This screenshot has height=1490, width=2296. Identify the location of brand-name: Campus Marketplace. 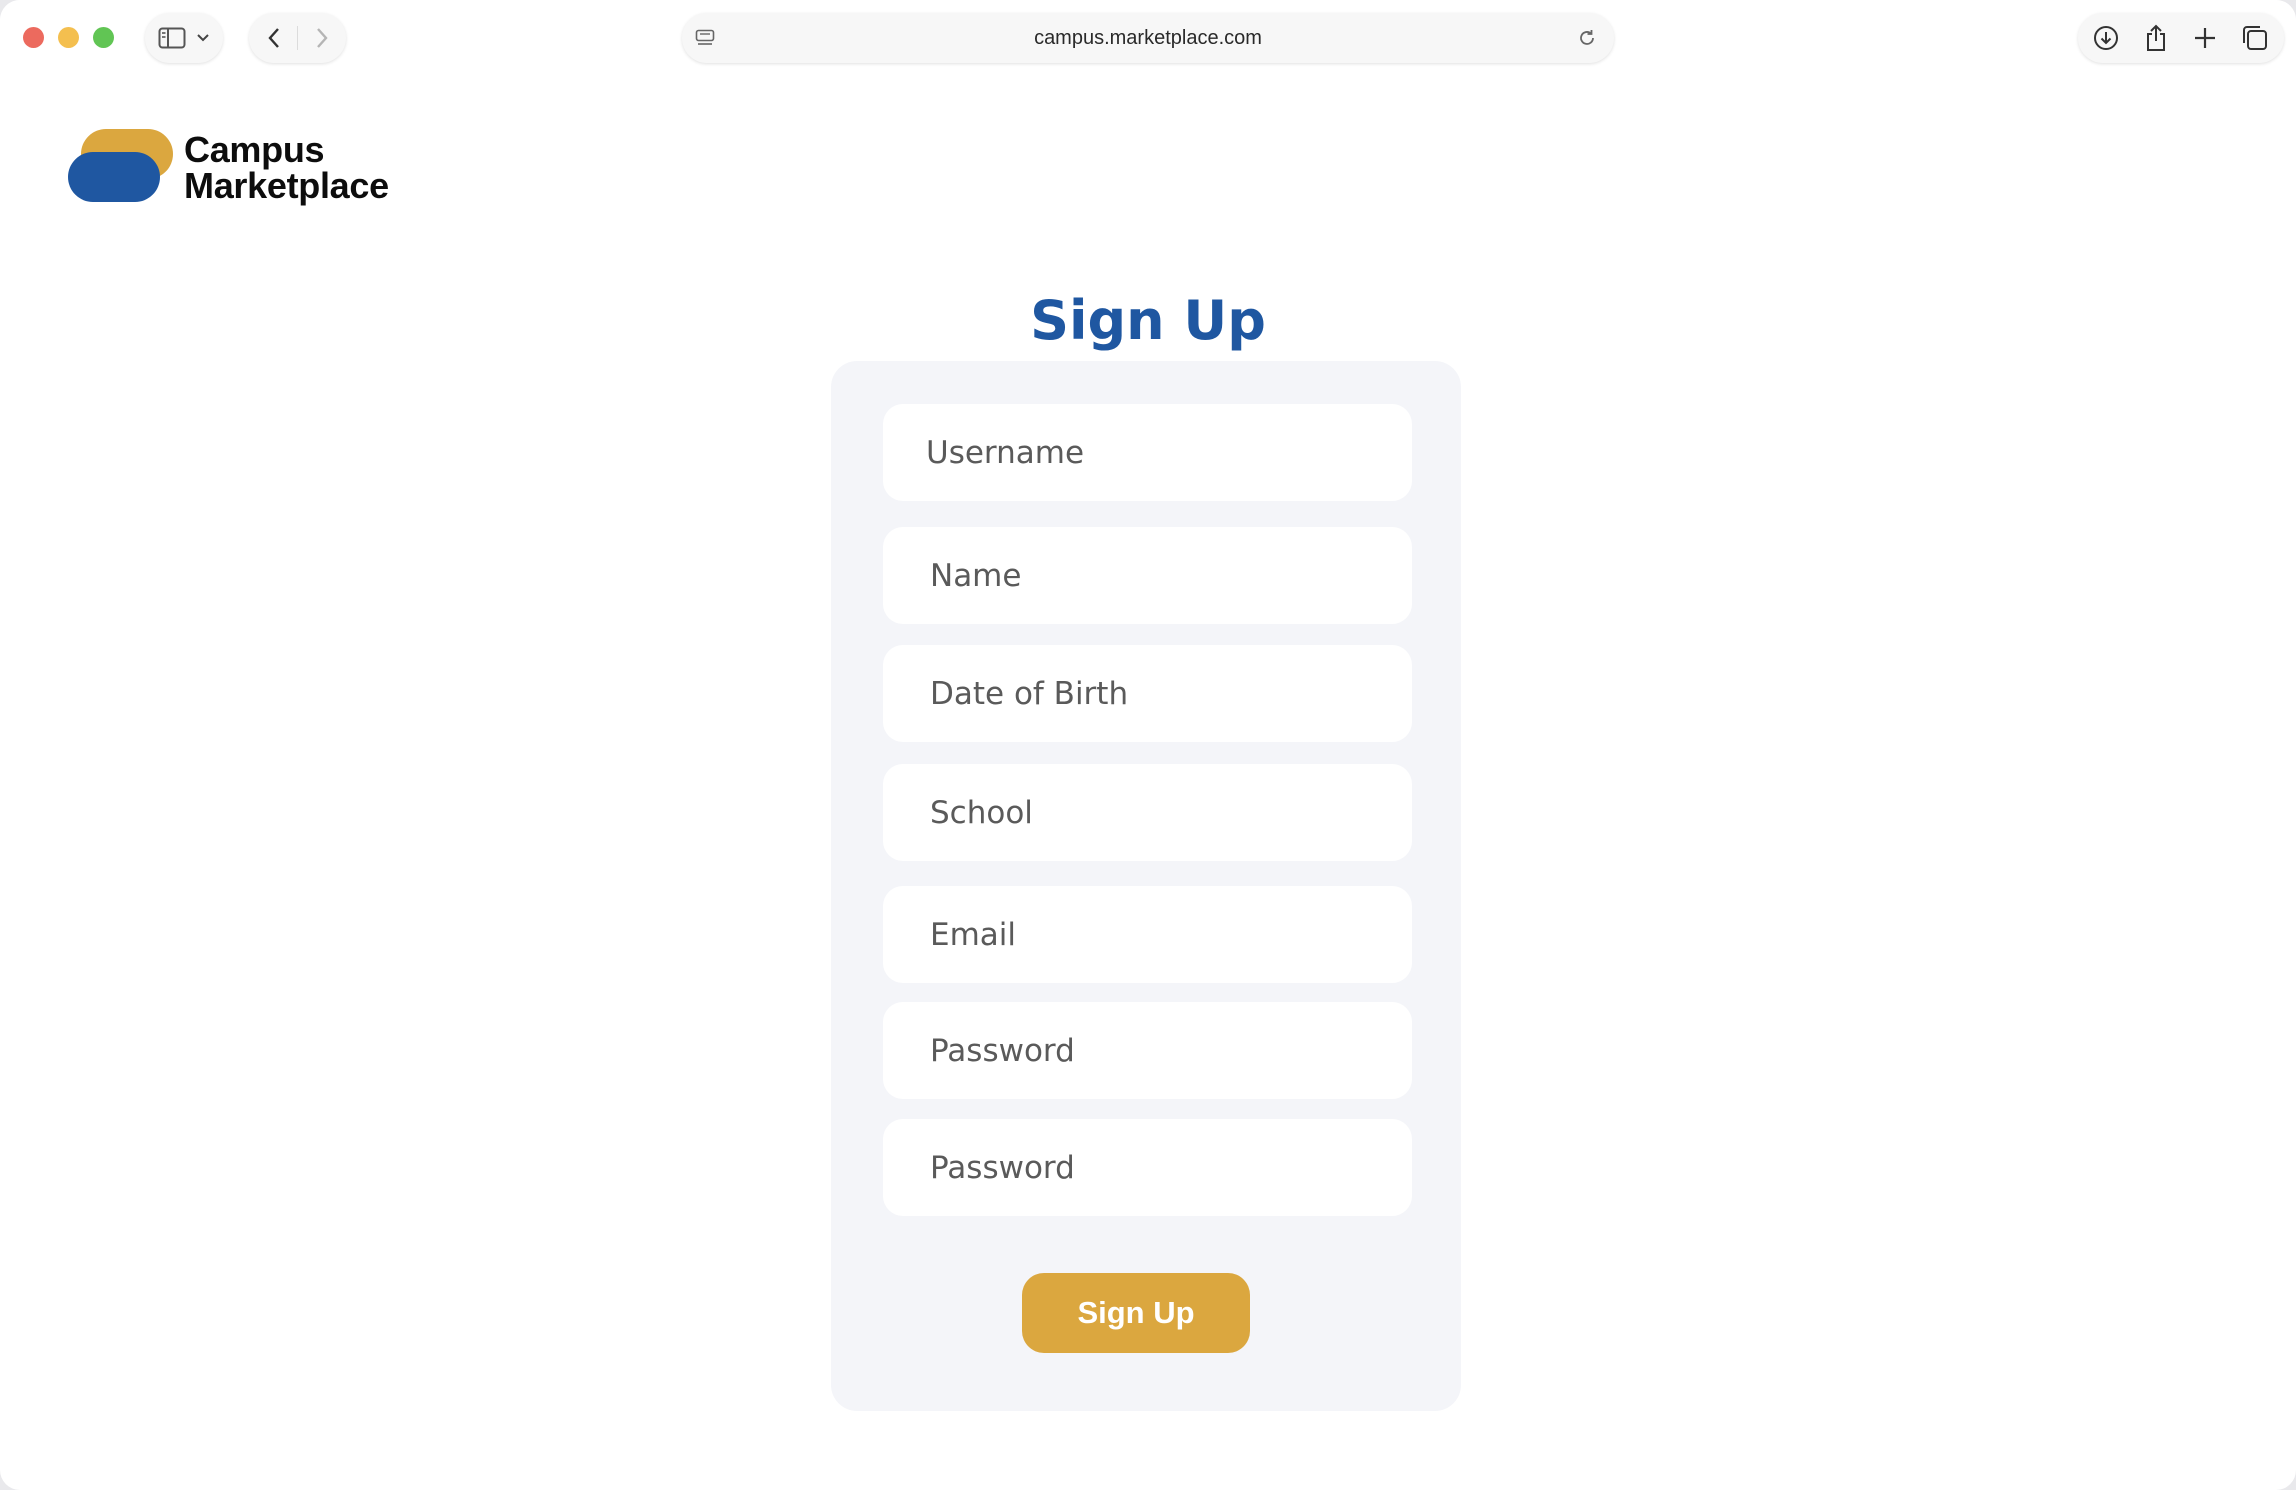
(286, 168).